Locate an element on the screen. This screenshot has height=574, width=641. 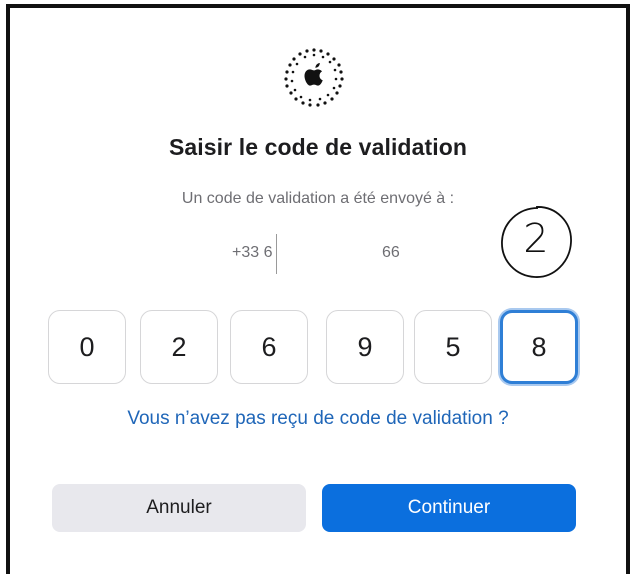
code-digit-5: 5 is located at coordinates (453, 347).